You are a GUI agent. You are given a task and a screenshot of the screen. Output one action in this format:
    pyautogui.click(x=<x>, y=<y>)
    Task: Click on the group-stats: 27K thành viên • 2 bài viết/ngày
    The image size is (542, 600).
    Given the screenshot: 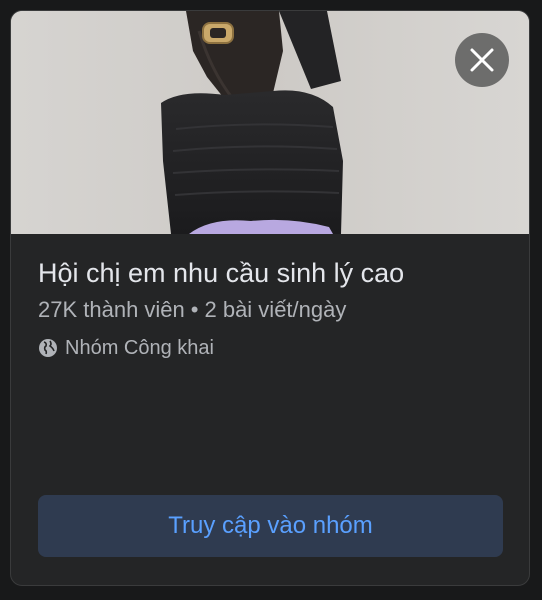 What is the action you would take?
    pyautogui.click(x=273, y=310)
    